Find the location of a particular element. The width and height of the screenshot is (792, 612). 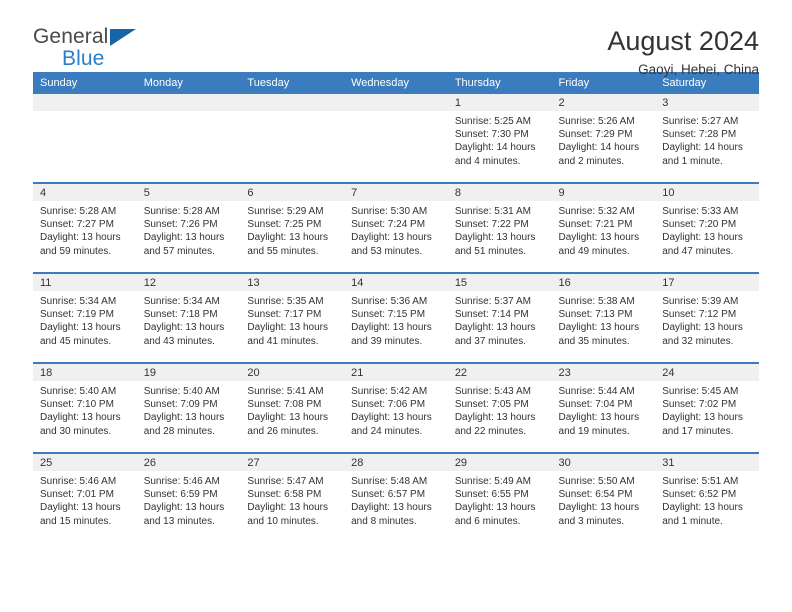

day-number: 20 is located at coordinates (292, 372).